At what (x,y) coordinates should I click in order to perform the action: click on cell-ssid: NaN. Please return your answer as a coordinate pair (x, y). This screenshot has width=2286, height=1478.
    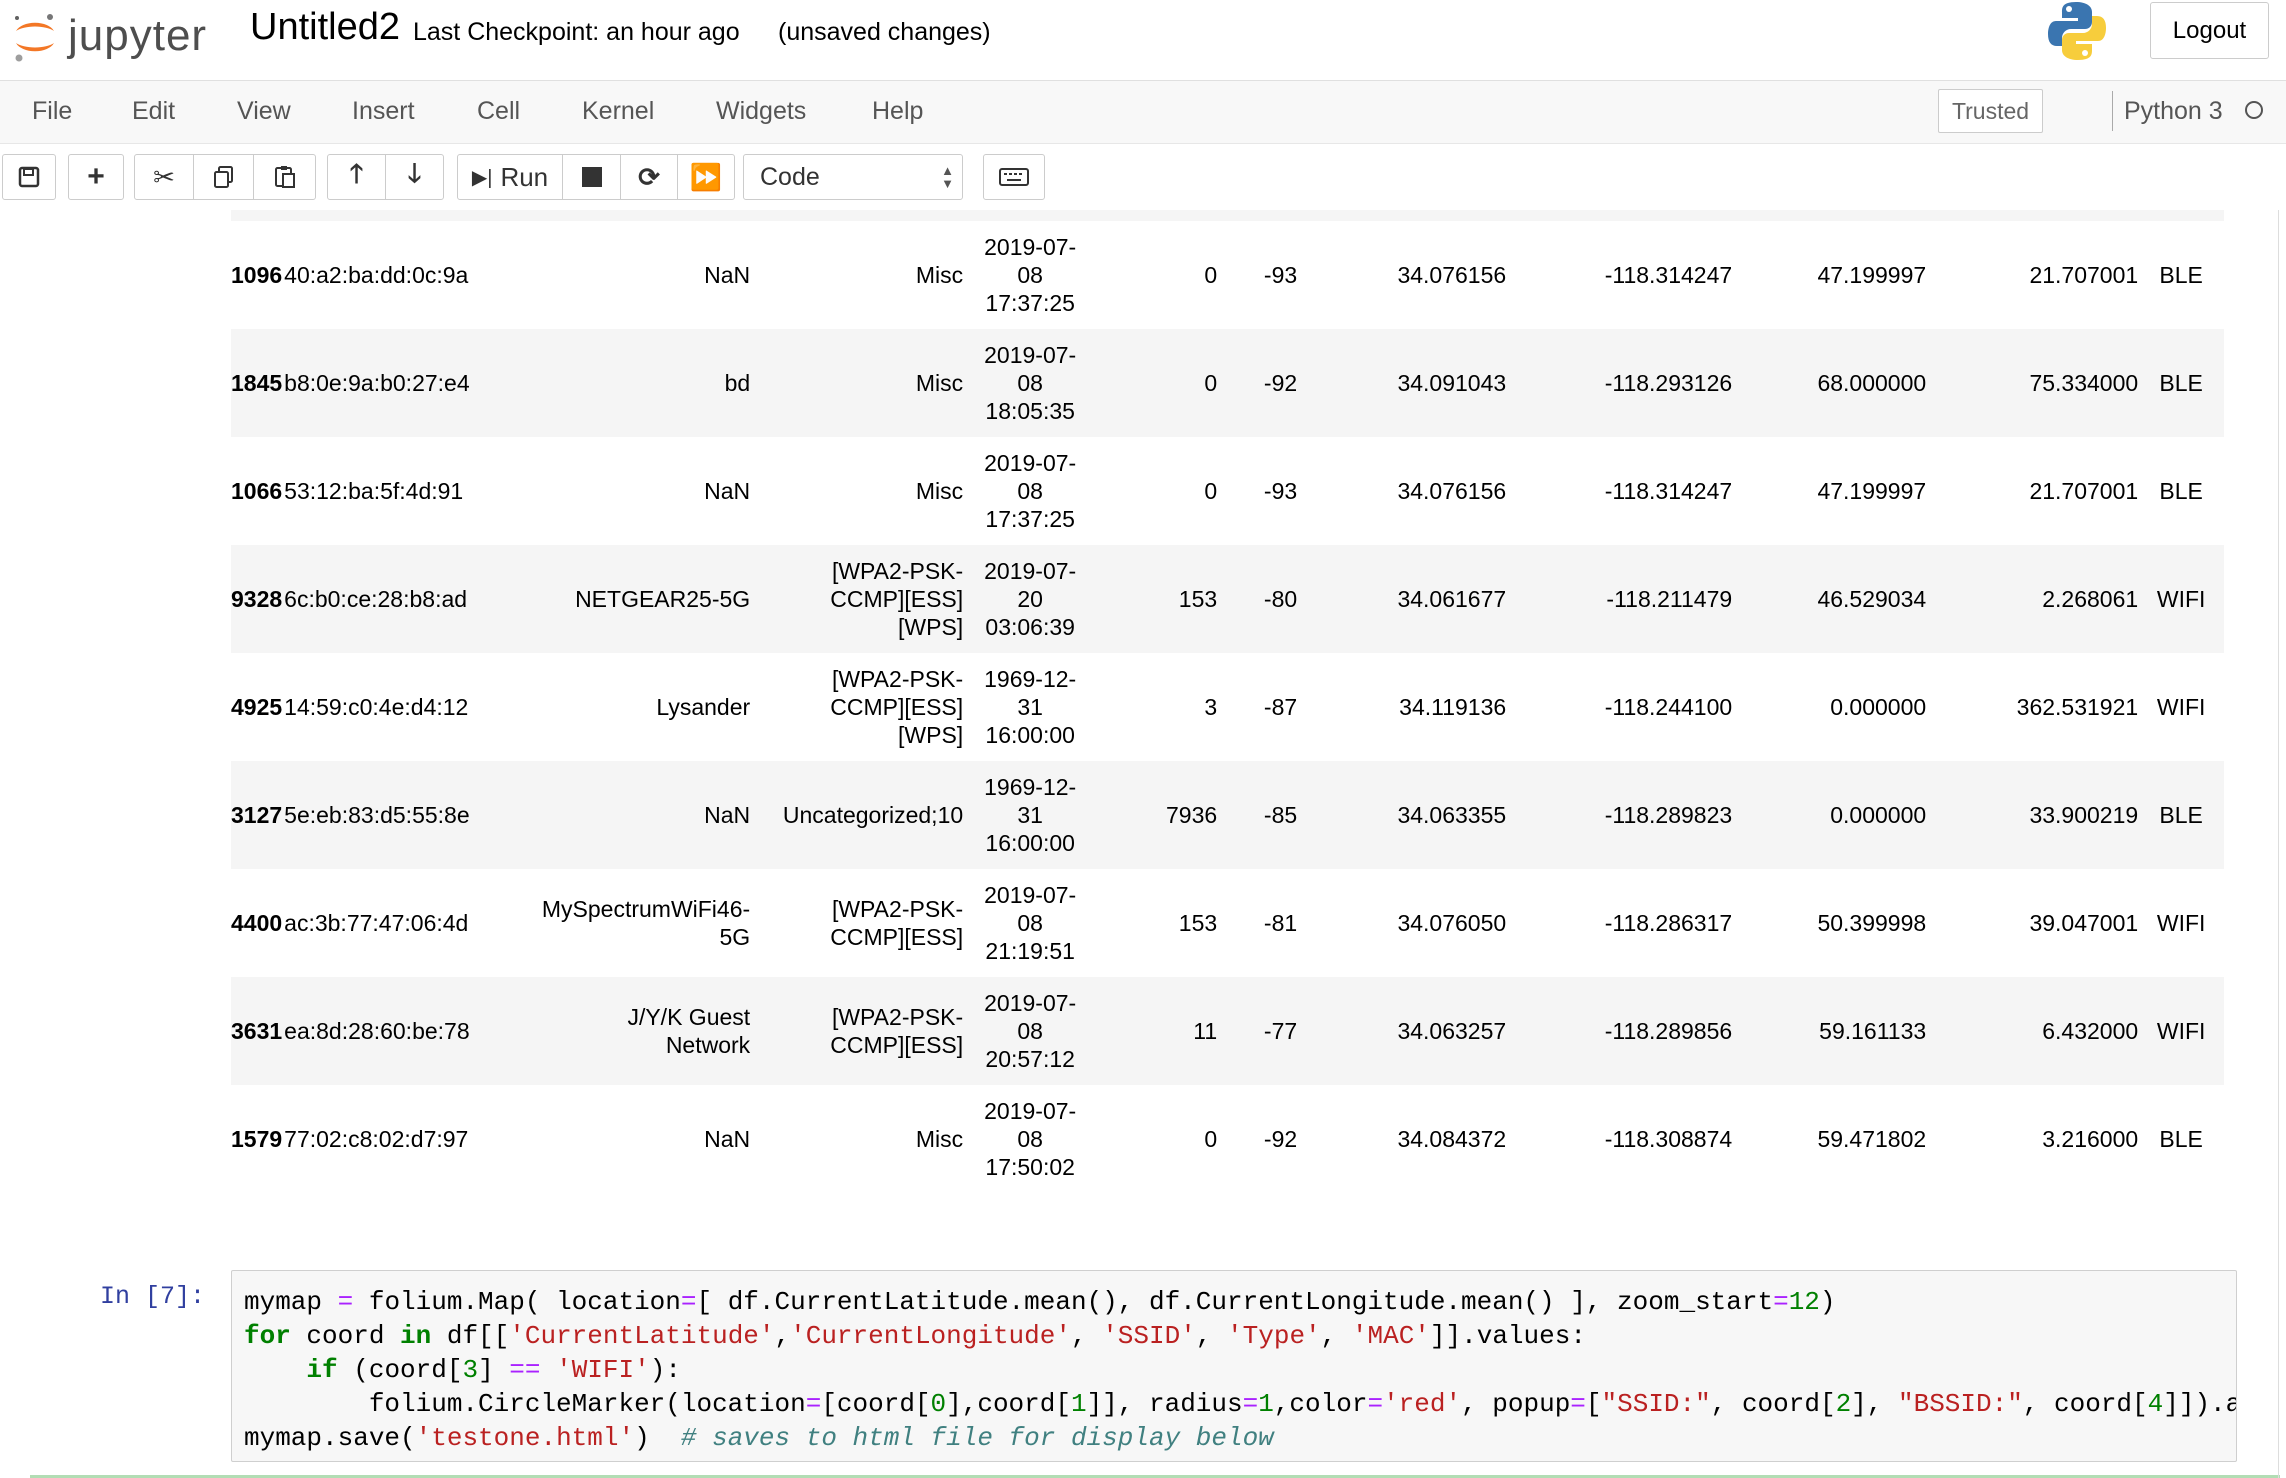
    Looking at the image, I should click on (727, 275).